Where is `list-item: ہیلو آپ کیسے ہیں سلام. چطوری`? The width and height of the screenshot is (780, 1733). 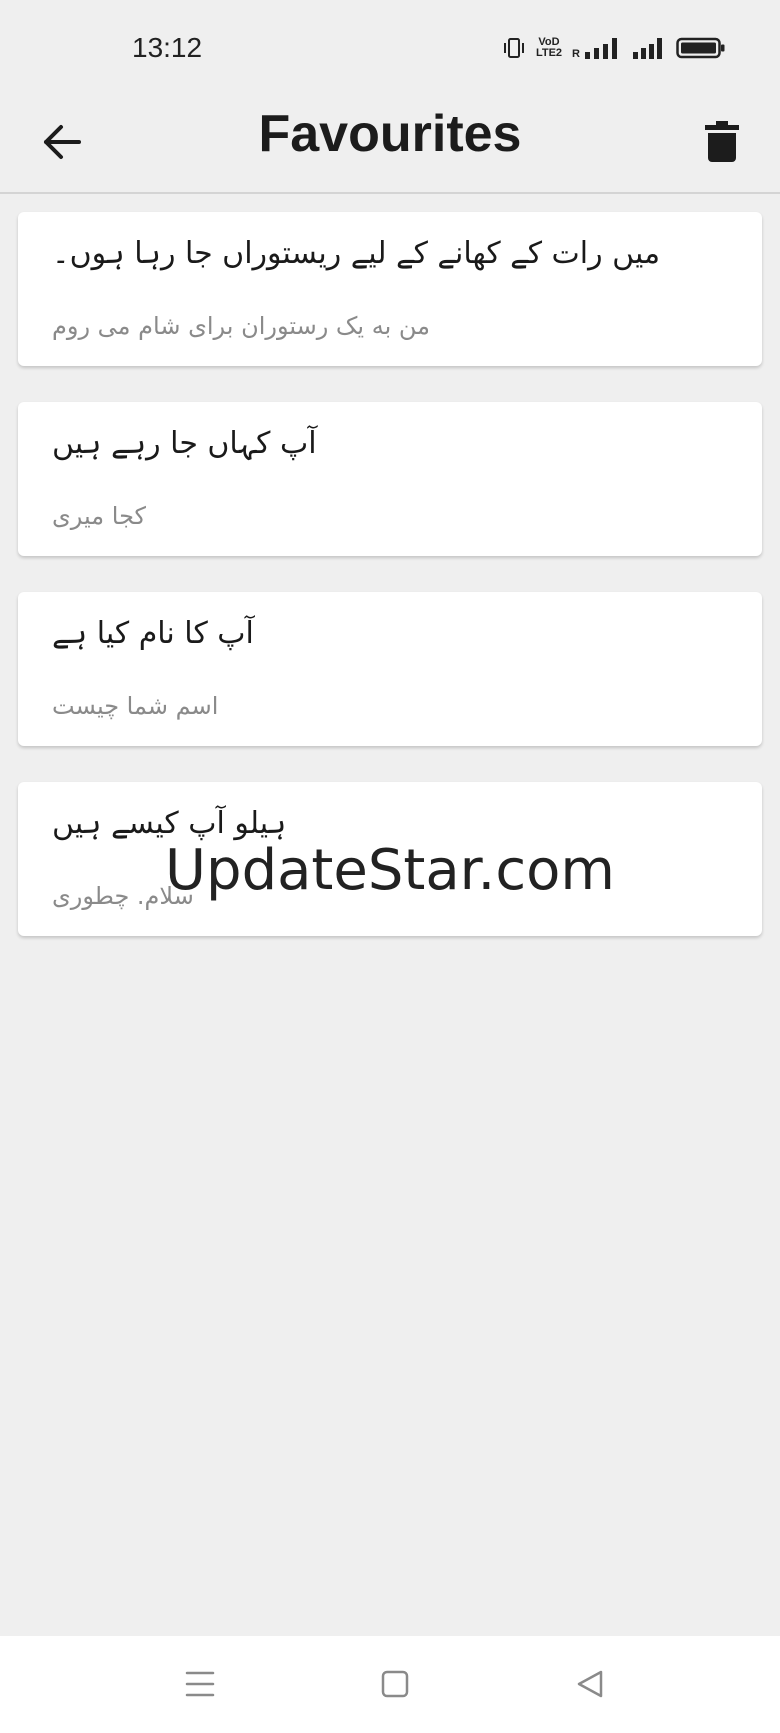
list-item: ہیلو آپ کیسے ہیں سلام. چطوری is located at coordinates (390, 859).